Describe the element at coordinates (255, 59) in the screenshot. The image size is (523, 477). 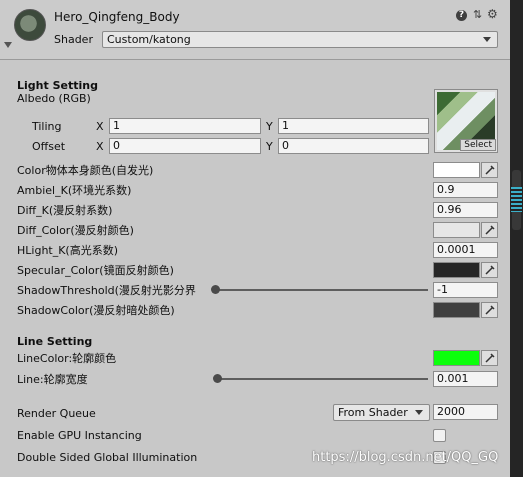
I see `header-divider` at that location.